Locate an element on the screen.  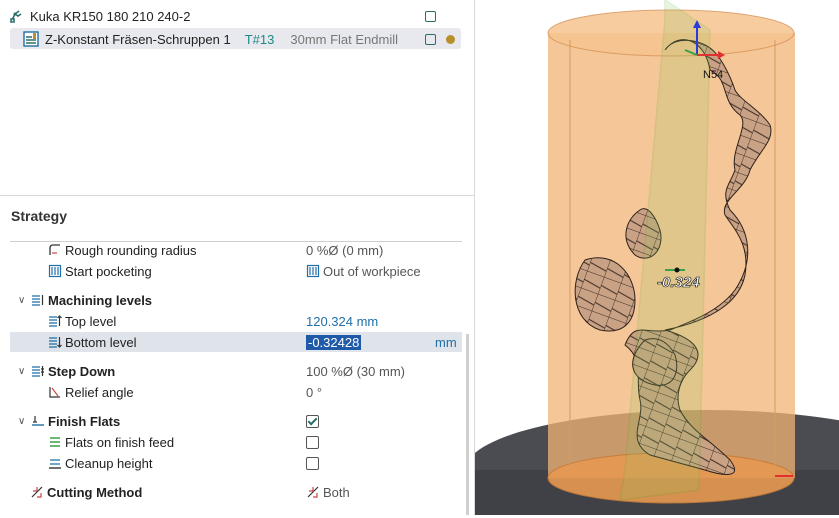
flats-on-finish-feed-checkbox is located at coordinates (312, 442).